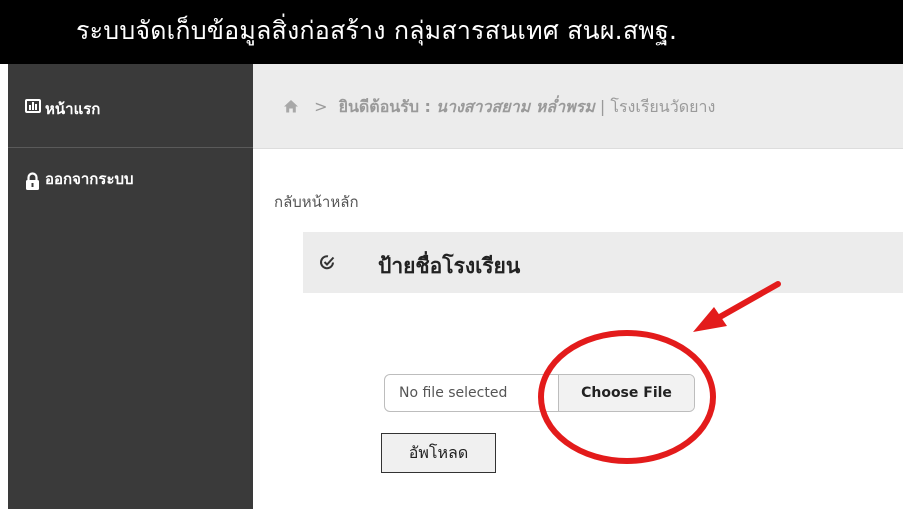 Image resolution: width=903 pixels, height=509 pixels. I want to click on annotation-arrow-head, so click(710, 319).